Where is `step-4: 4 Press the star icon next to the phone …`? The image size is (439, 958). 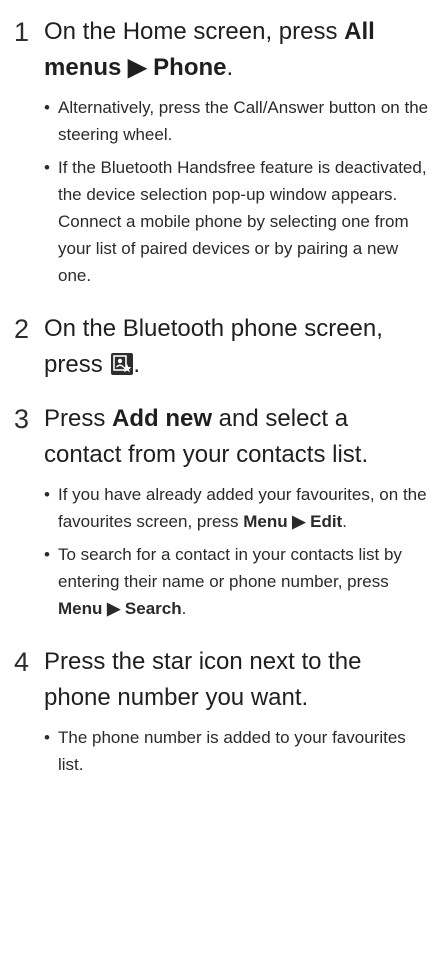
step-4: 4 Press the star icon next to the phone … is located at coordinates (221, 714).